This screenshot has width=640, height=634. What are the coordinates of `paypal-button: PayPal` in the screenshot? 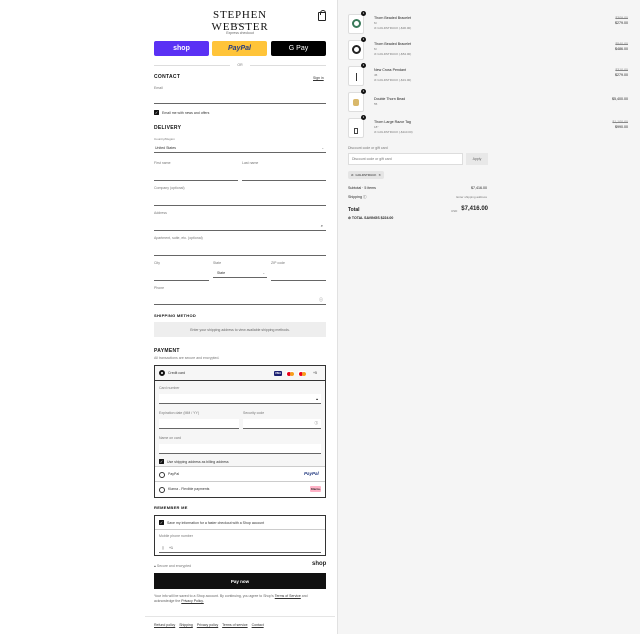 It's located at (239, 48).